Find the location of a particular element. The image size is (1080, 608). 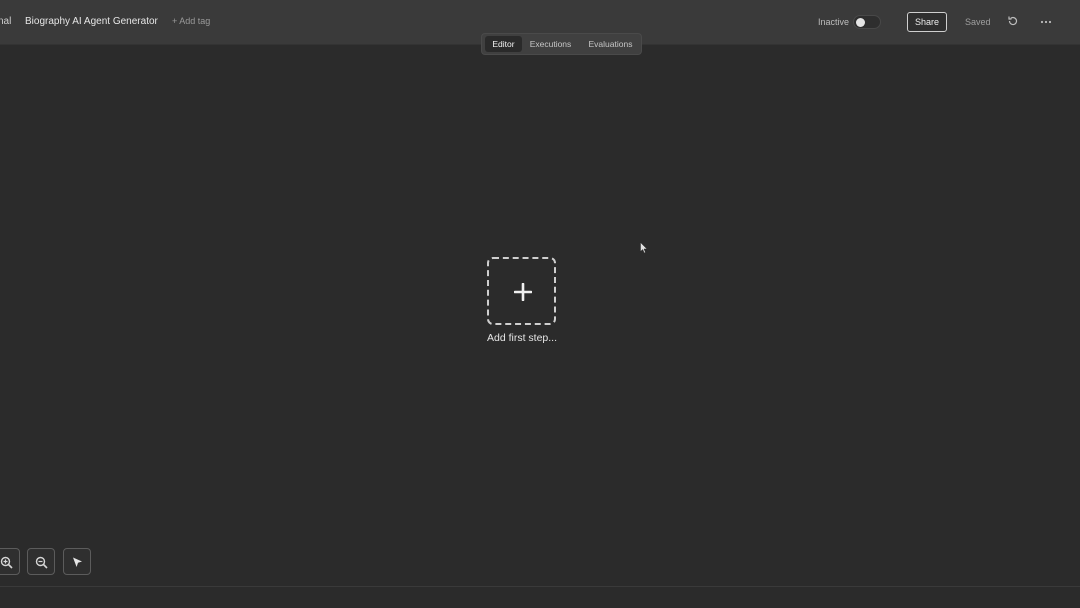

active-toggle is located at coordinates (867, 22).